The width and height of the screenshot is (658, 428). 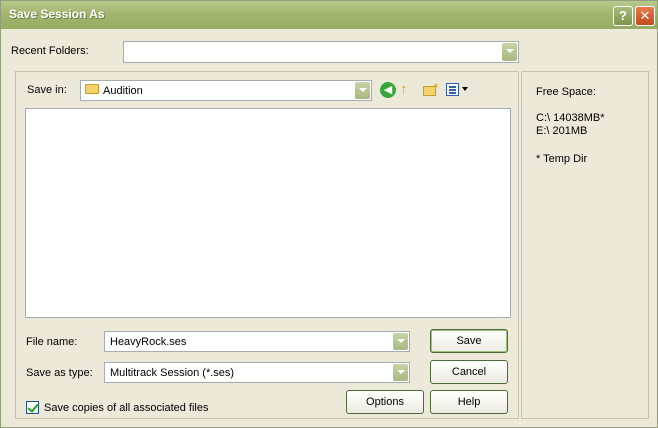 I want to click on title-bar: Save Session As ? ✕, so click(x=329, y=15).